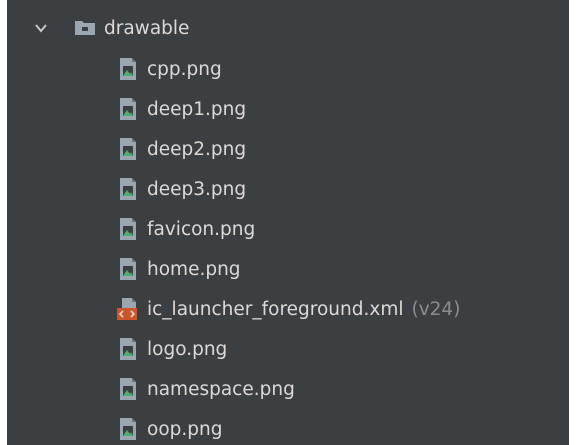  Describe the element at coordinates (288, 109) in the screenshot. I see `tree-file-item: deep1.png` at that location.